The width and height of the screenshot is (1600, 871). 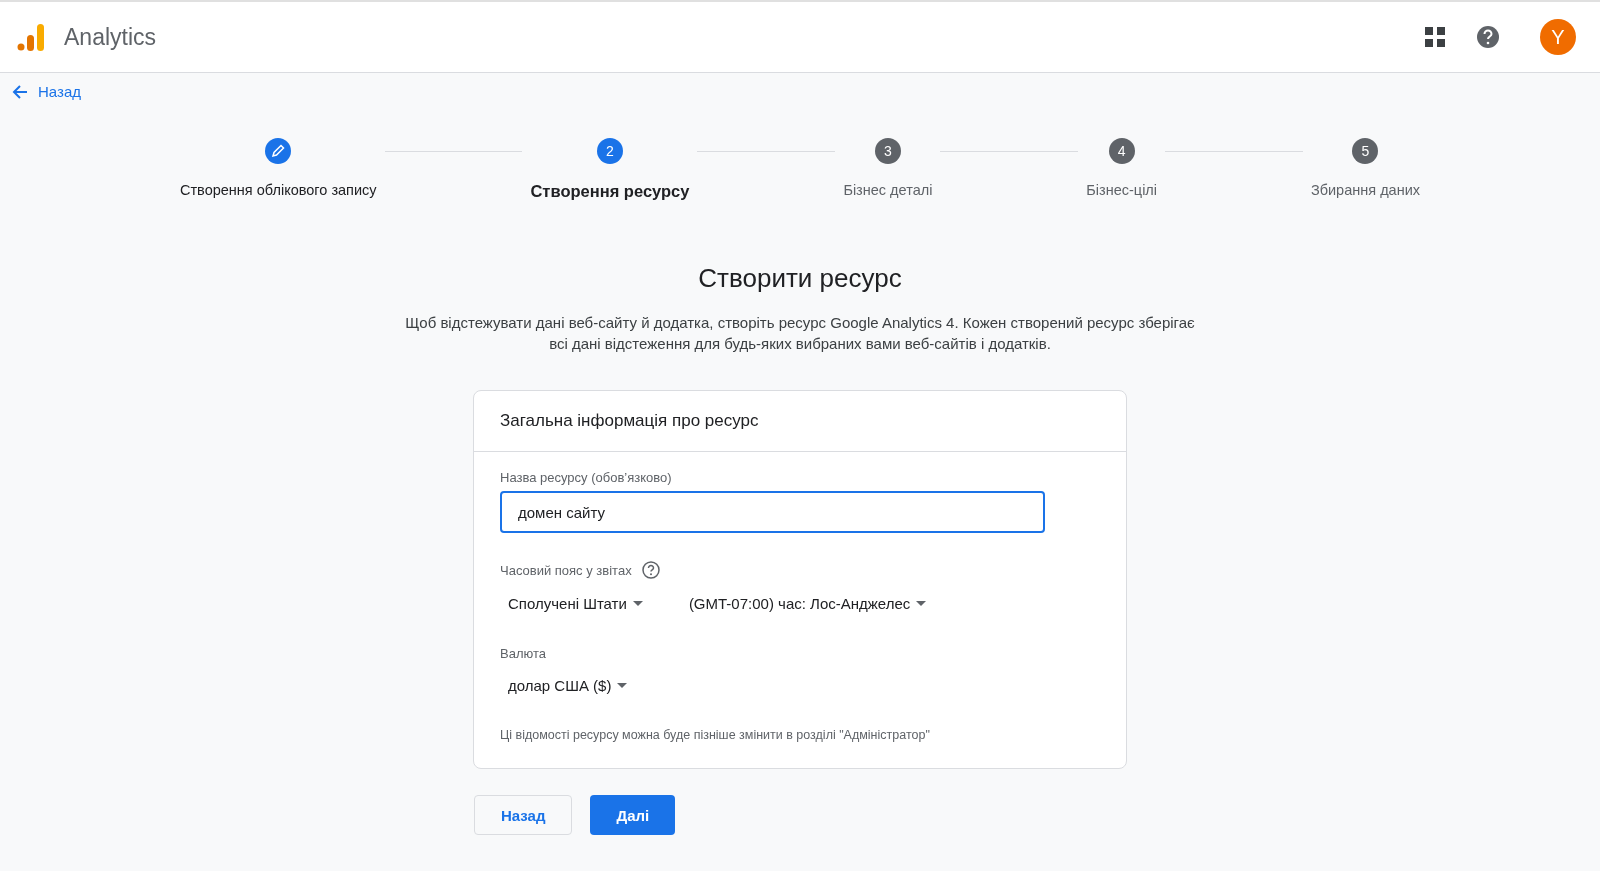 I want to click on pencil-icon, so click(x=278, y=151).